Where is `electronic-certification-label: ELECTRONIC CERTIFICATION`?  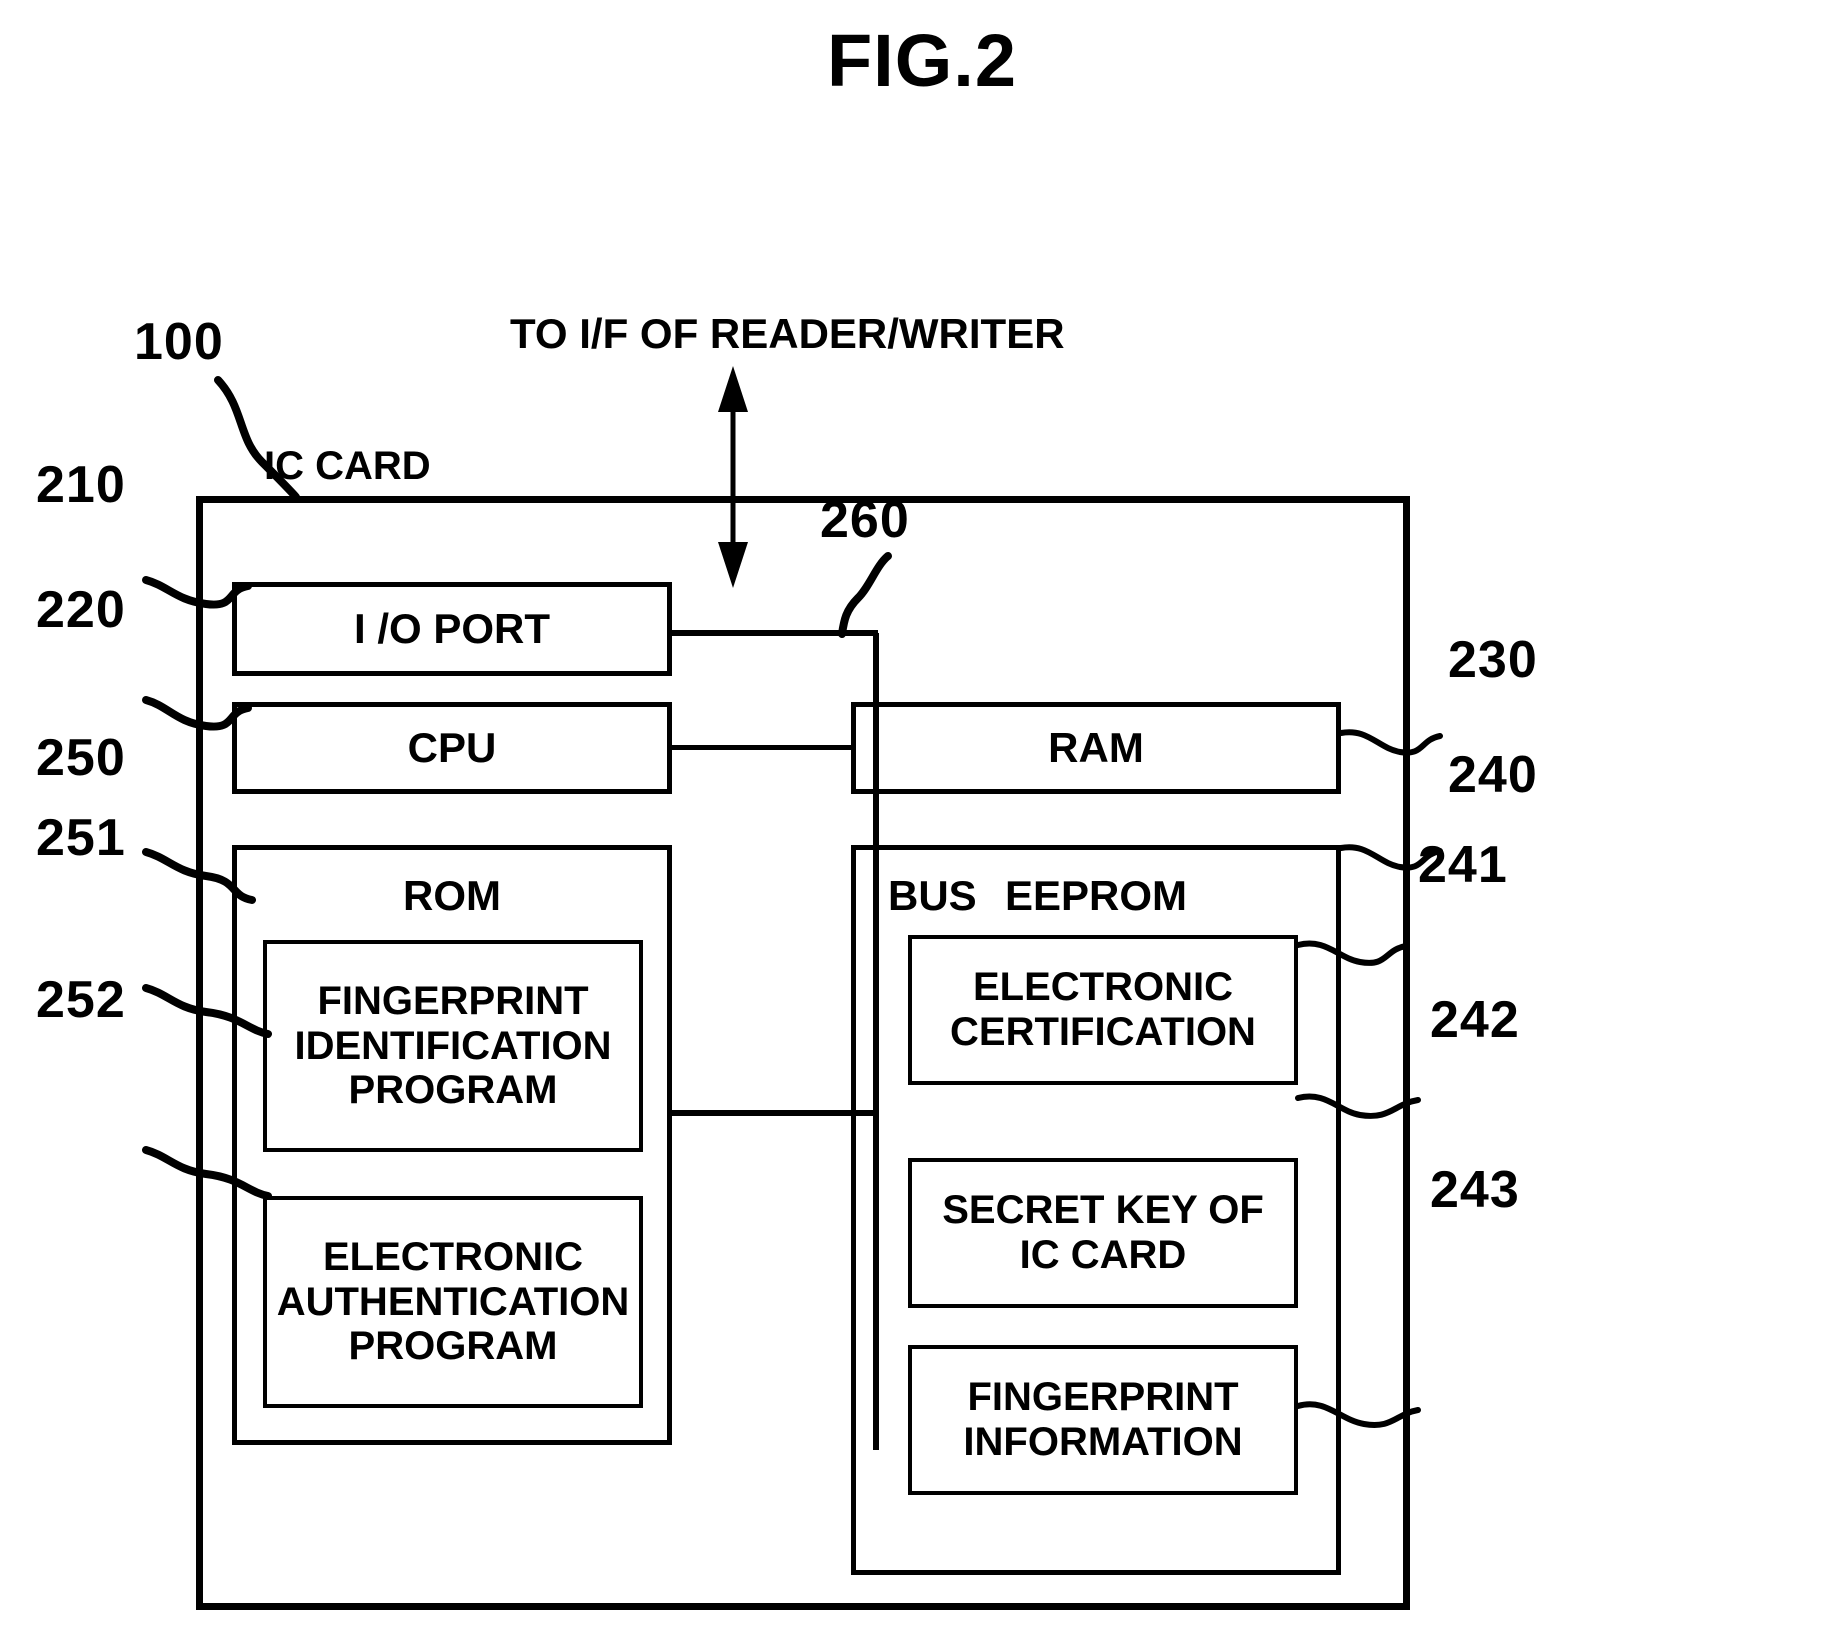
electronic-certification-label: ELECTRONIC CERTIFICATION is located at coordinates (1103, 1010).